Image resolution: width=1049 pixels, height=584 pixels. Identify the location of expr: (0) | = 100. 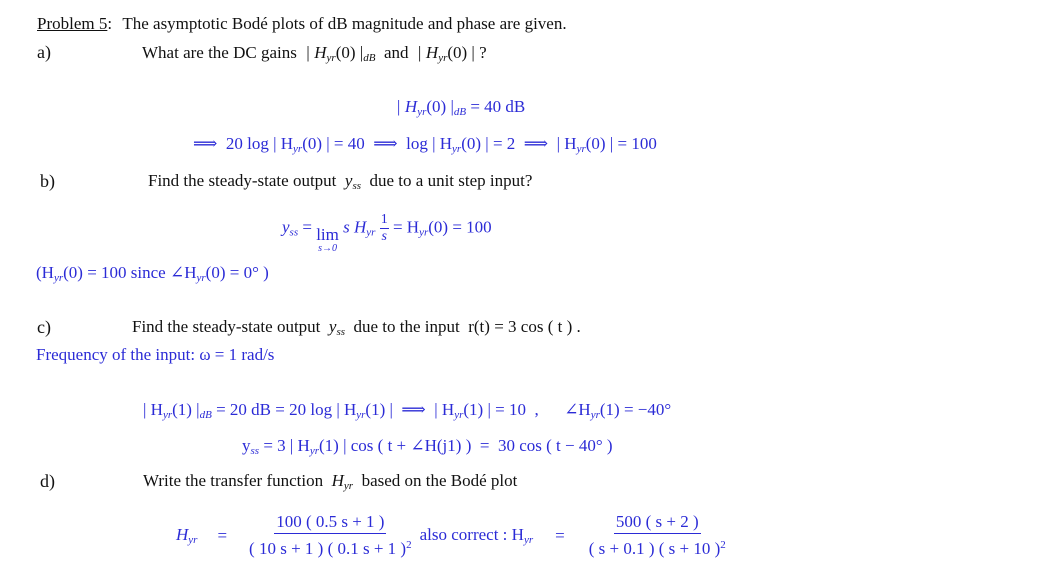
(621, 143).